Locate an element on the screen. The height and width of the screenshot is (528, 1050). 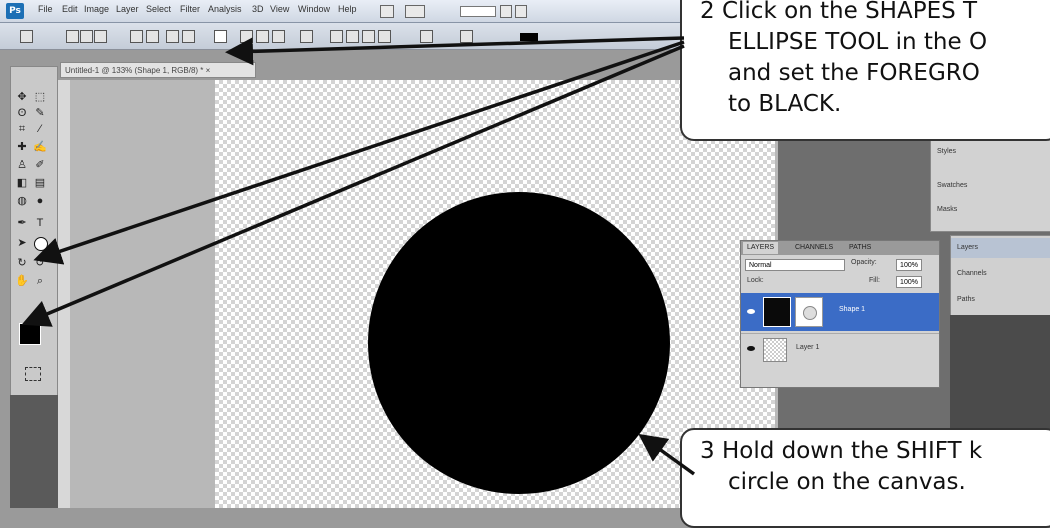
step-number: 2 is located at coordinates (707, 12).